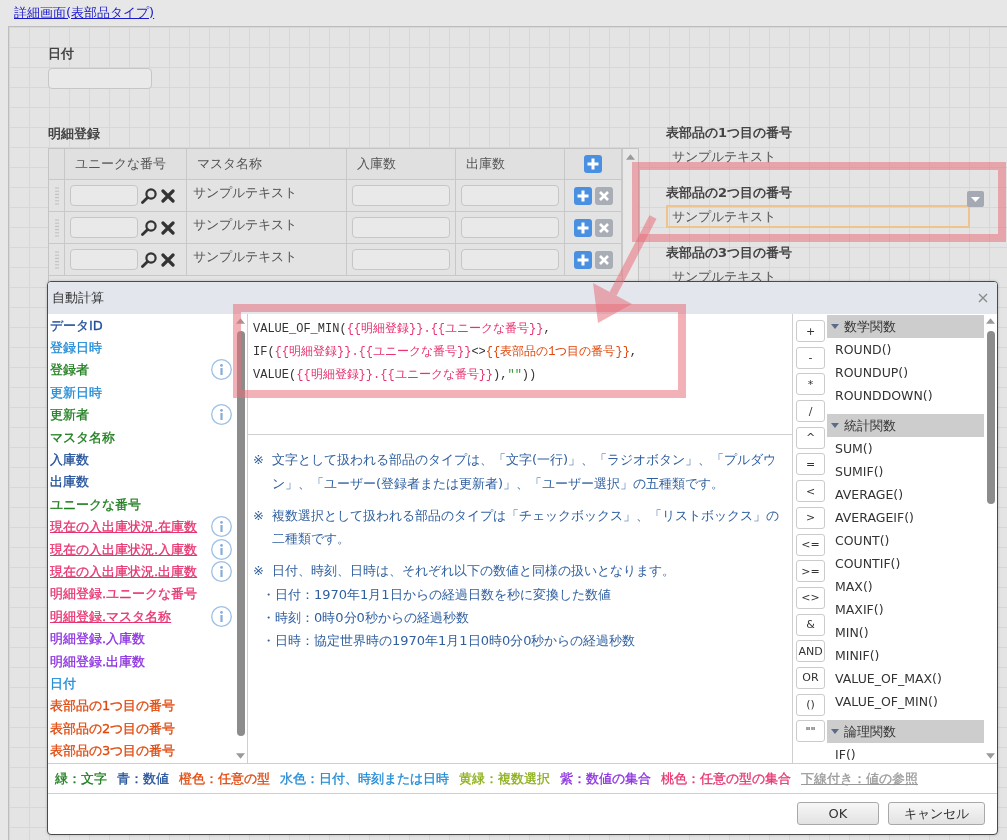  What do you see at coordinates (905, 609) in the screenshot?
I see `function-item: MAXIF()` at bounding box center [905, 609].